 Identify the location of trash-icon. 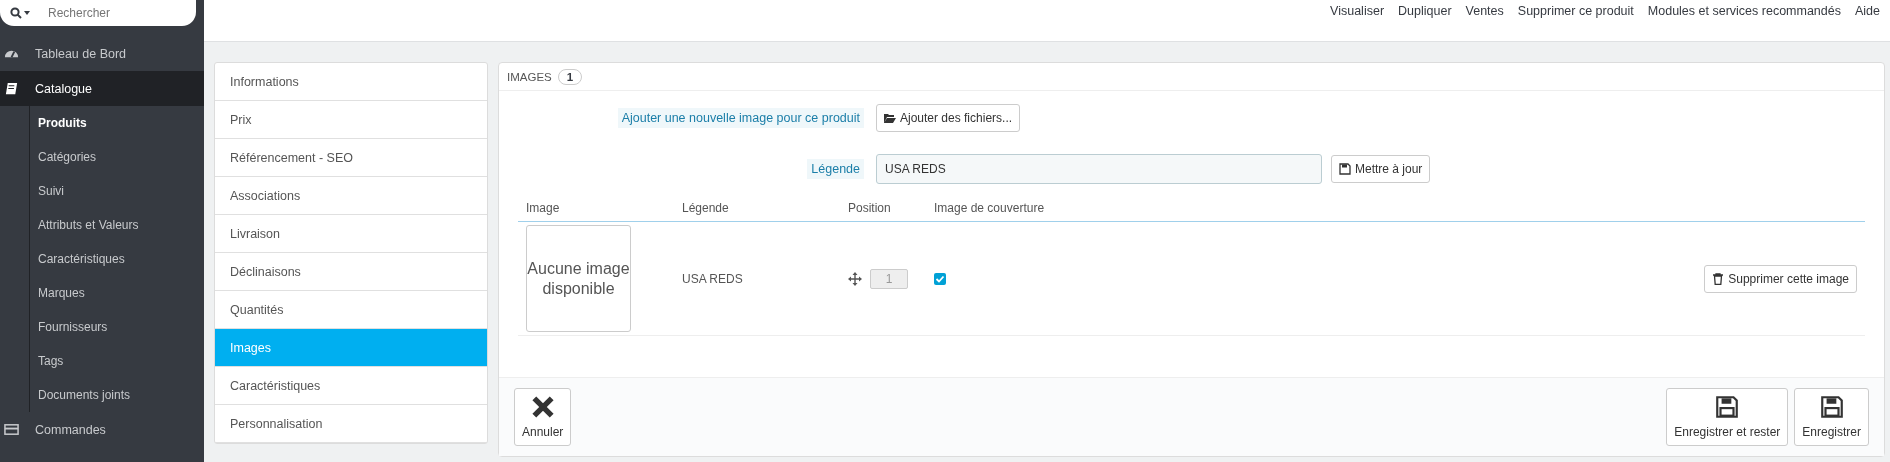
(1718, 278).